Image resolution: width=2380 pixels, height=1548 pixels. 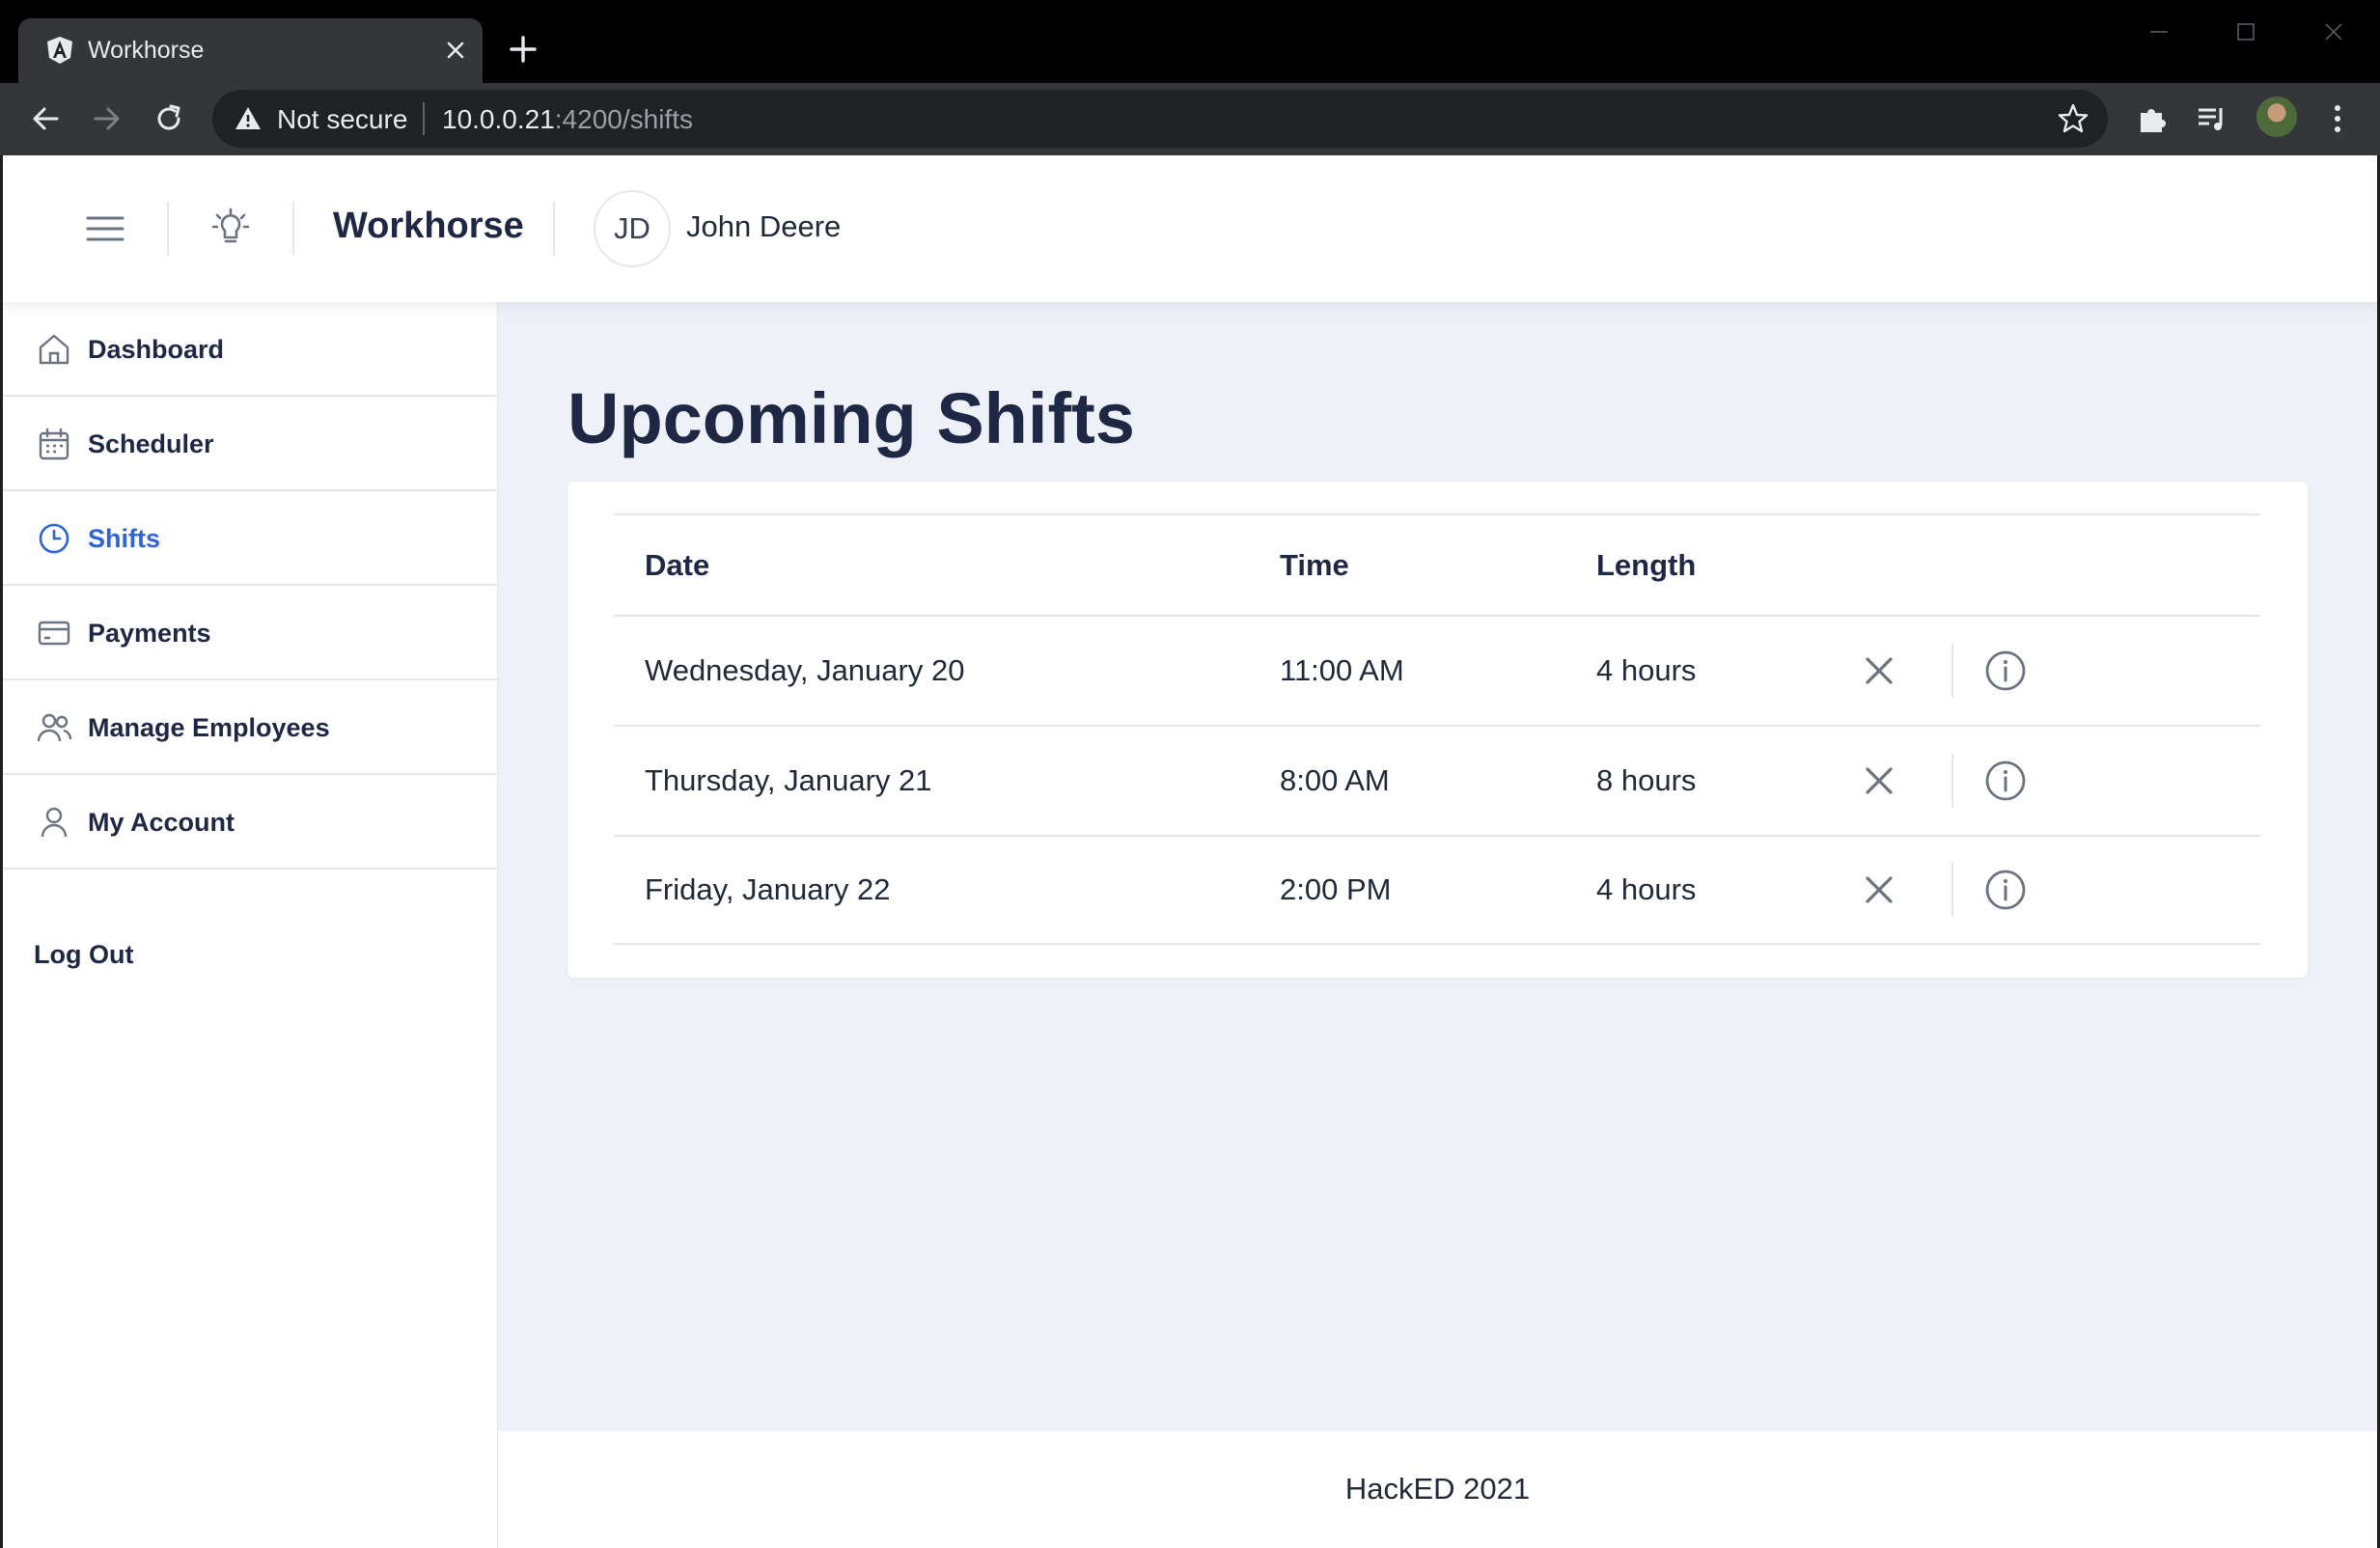 What do you see at coordinates (107, 118) in the screenshot?
I see `forward-icon` at bounding box center [107, 118].